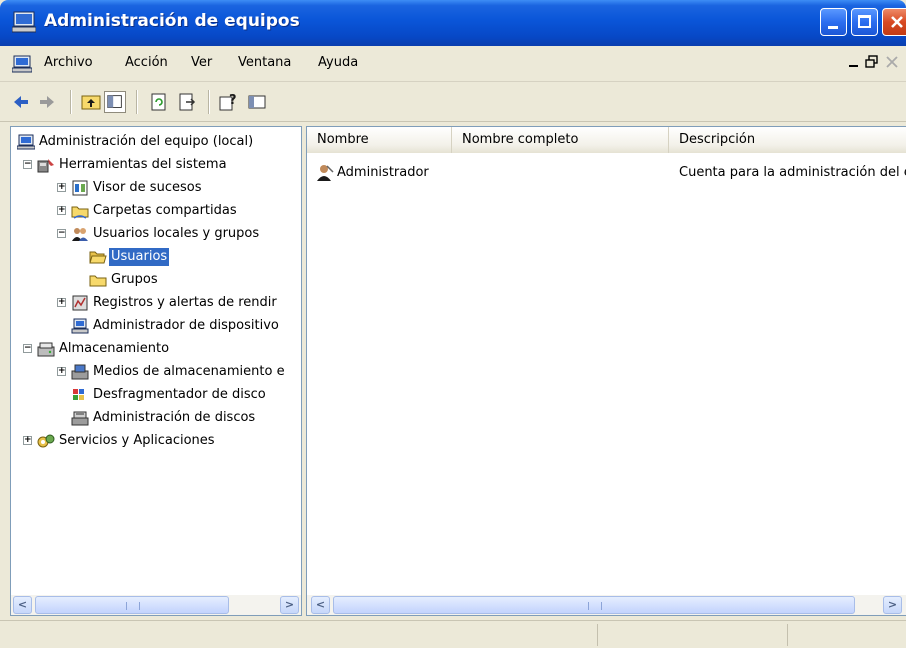 The width and height of the screenshot is (906, 648). I want to click on user-icon, so click(325, 173).